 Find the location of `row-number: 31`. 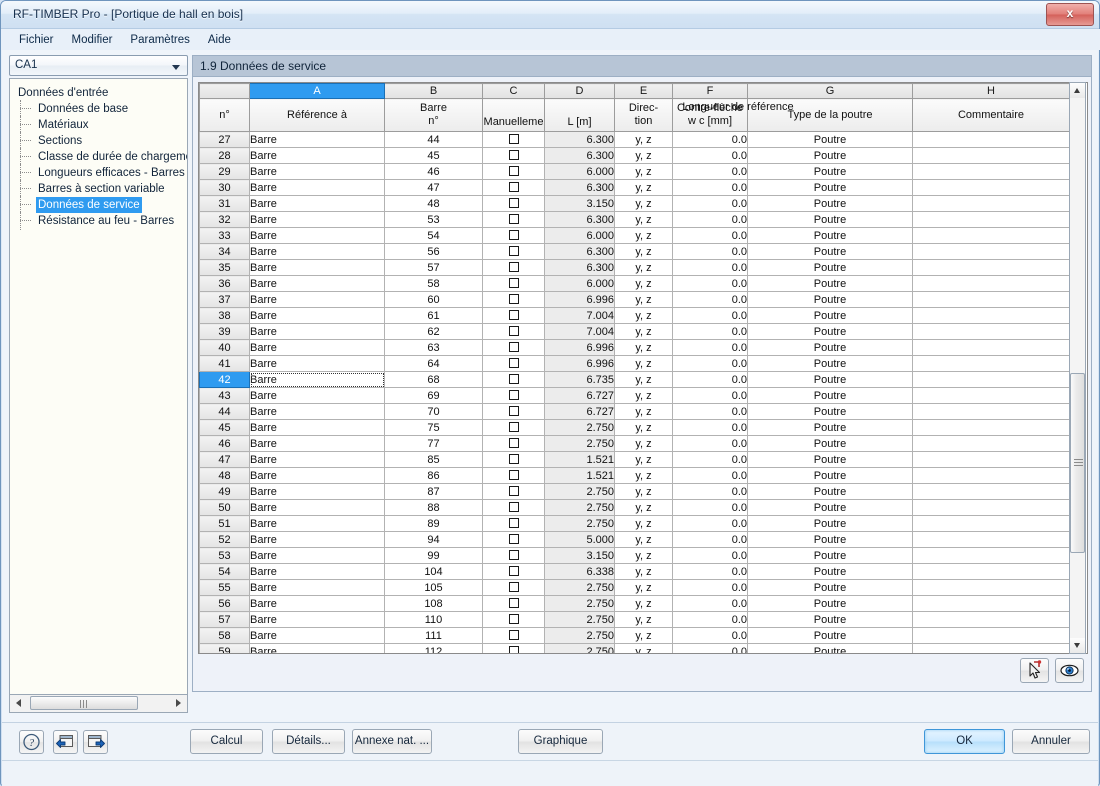

row-number: 31 is located at coordinates (224, 203).